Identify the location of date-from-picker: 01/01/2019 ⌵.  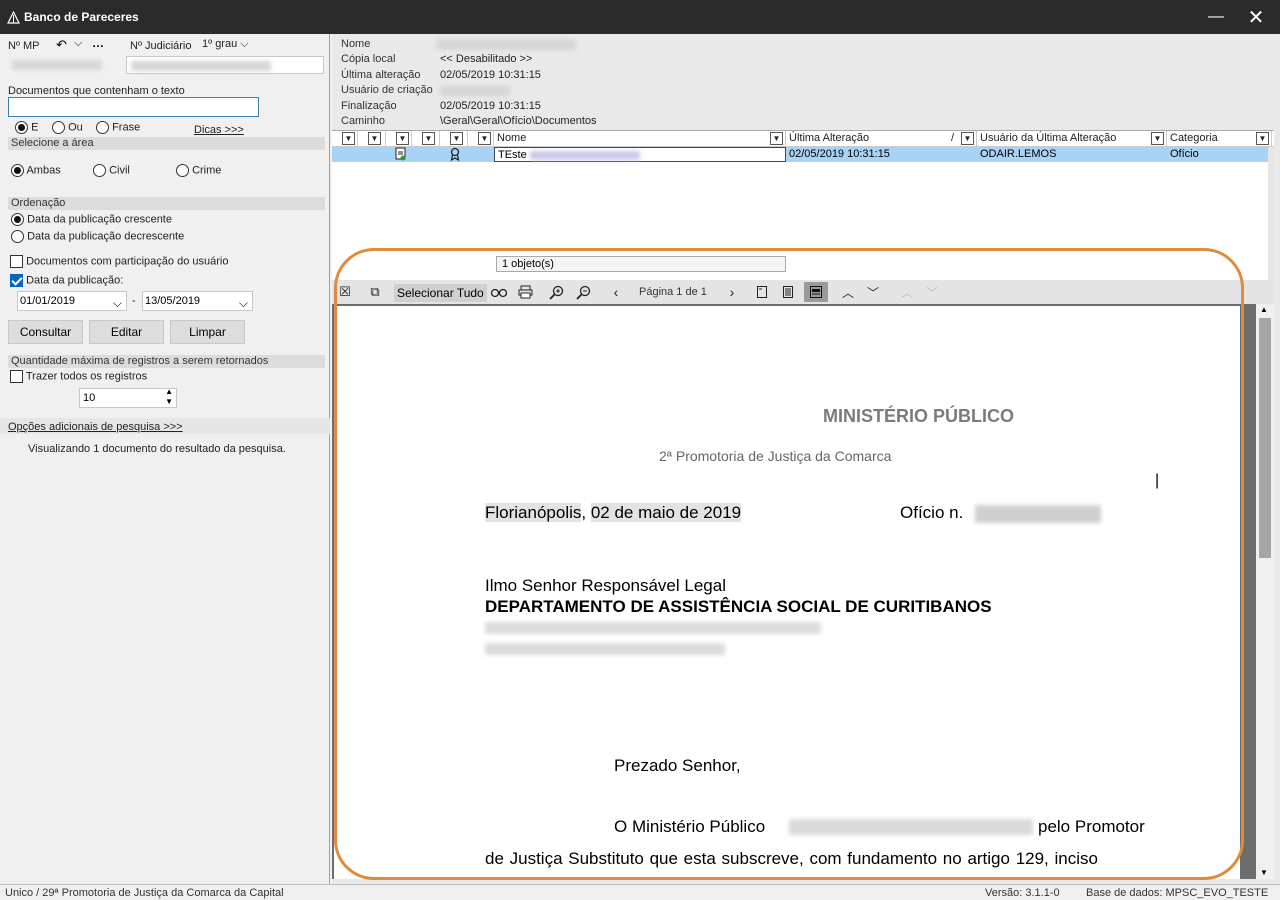
(72, 301).